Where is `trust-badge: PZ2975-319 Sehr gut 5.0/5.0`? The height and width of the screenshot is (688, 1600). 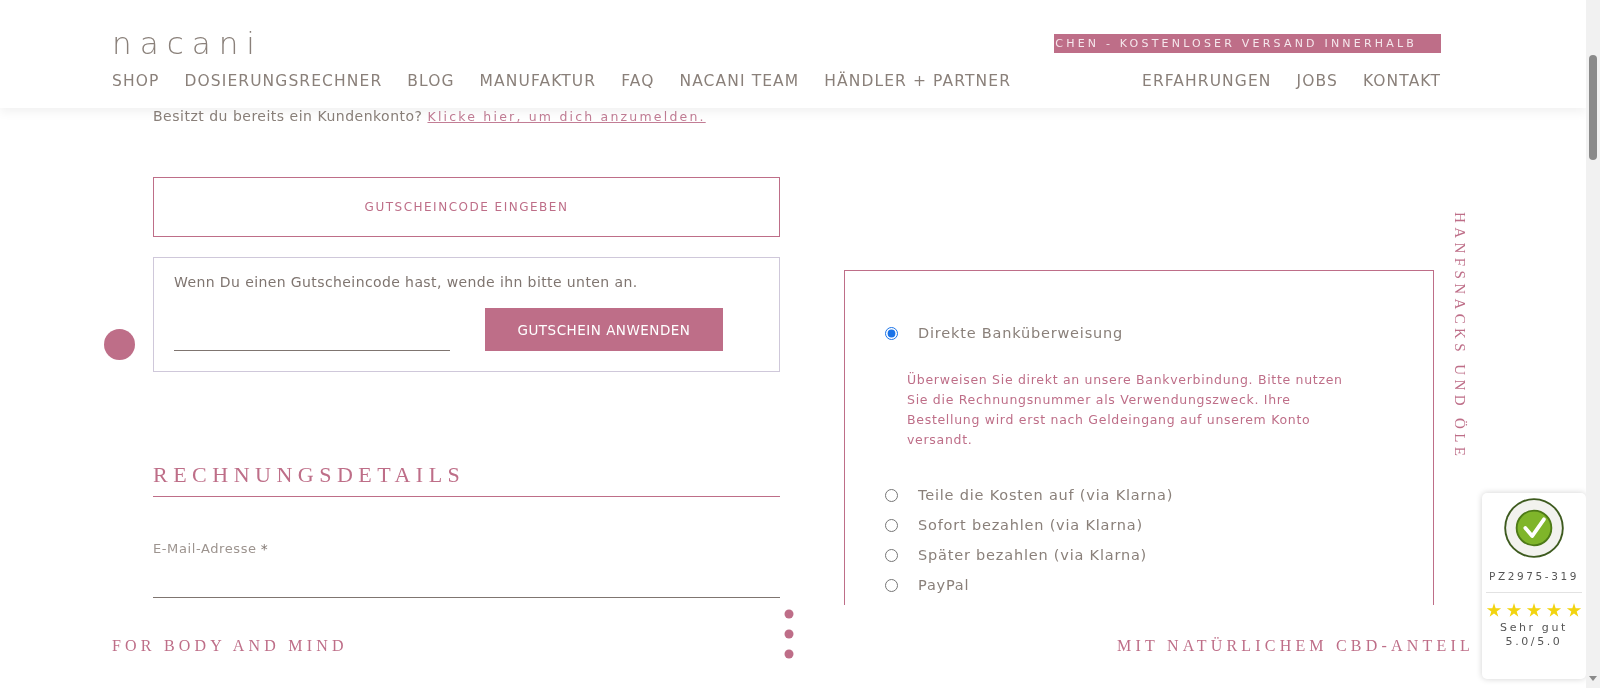 trust-badge: PZ2975-319 Sehr gut 5.0/5.0 is located at coordinates (1534, 586).